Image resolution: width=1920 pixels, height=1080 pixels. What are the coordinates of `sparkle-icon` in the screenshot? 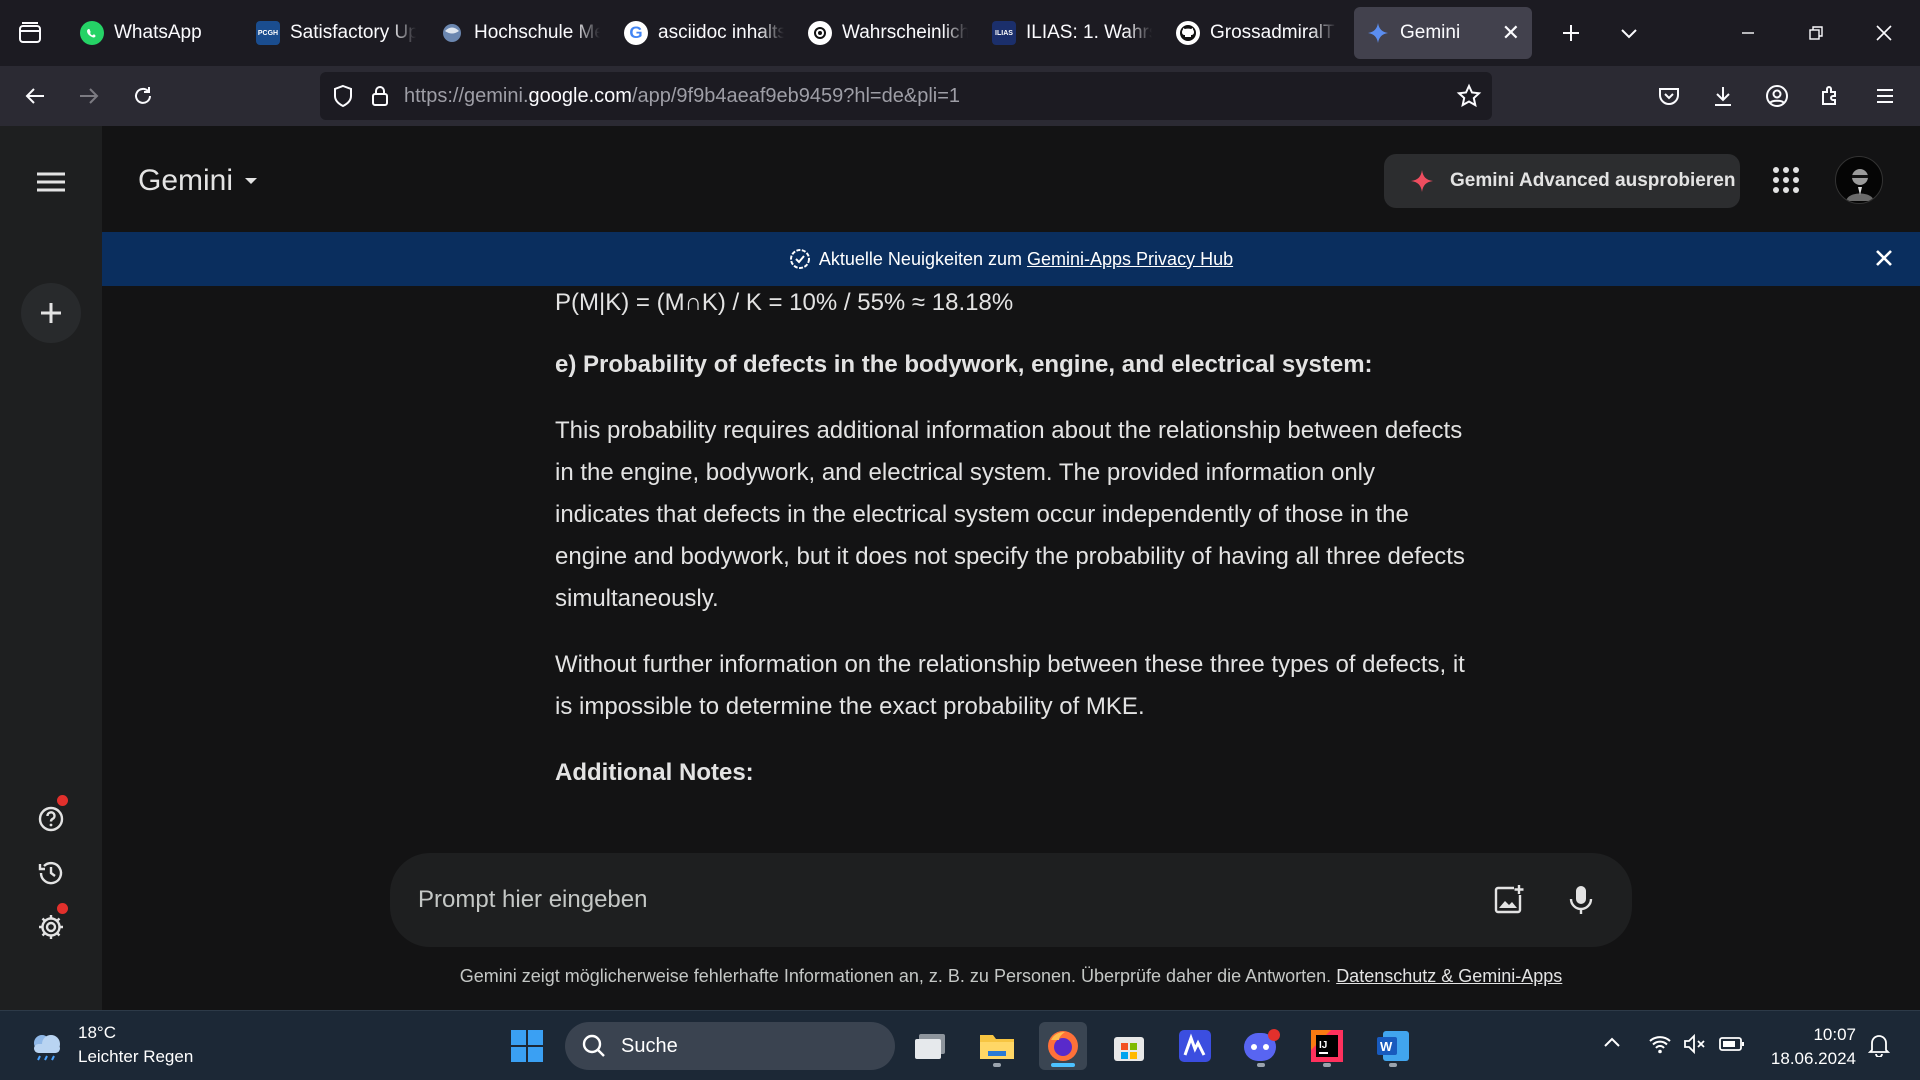 It's located at (1422, 181).